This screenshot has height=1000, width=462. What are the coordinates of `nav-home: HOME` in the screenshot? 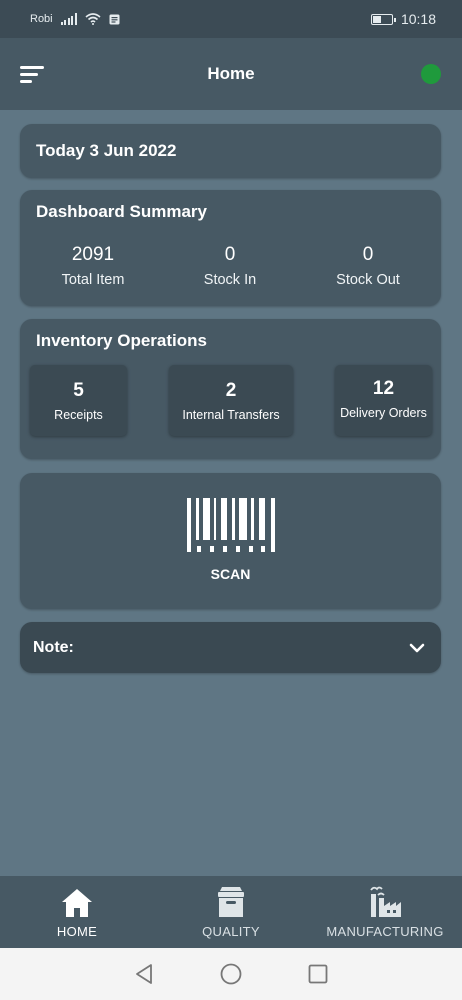 It's located at (77, 912).